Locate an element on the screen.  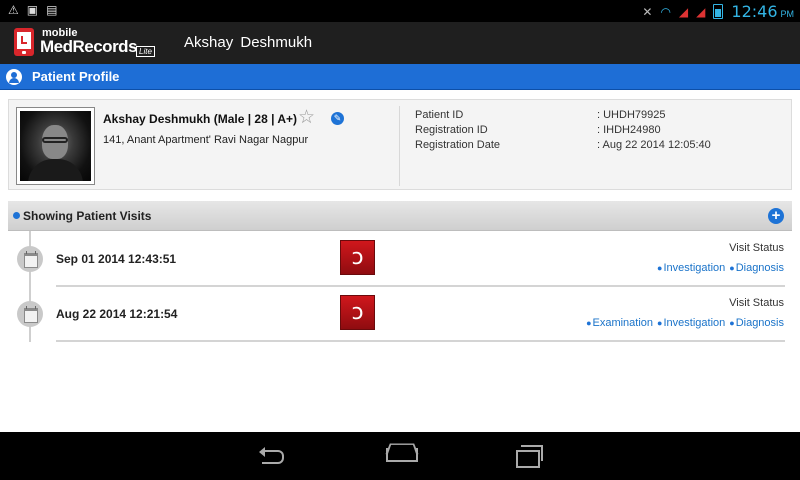
back-icon is located at coordinates (273, 455).